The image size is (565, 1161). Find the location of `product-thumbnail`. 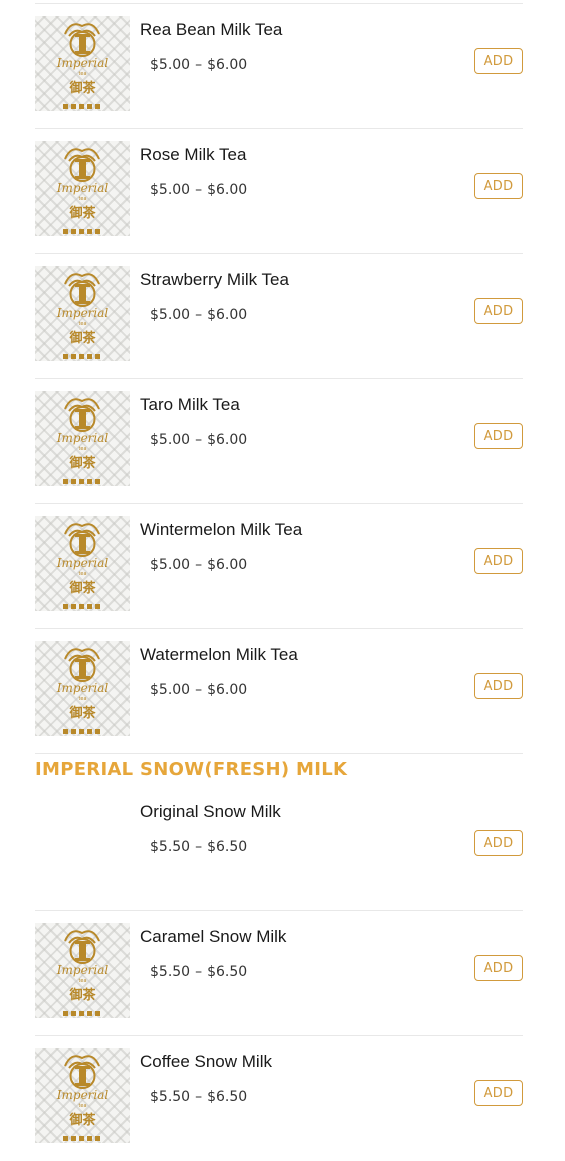

product-thumbnail is located at coordinates (82, 845).